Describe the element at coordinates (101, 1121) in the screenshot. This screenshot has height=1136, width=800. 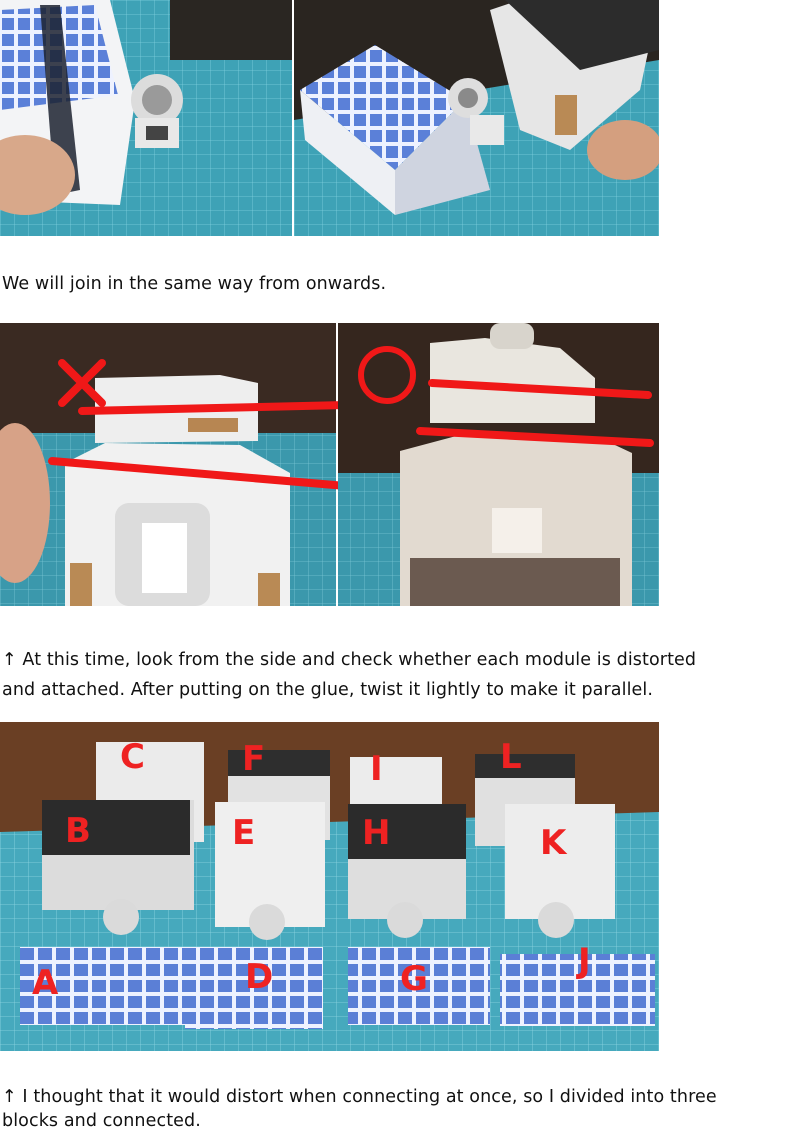
I see `caption-three-blocks-line2: blocks and connected.` at that location.